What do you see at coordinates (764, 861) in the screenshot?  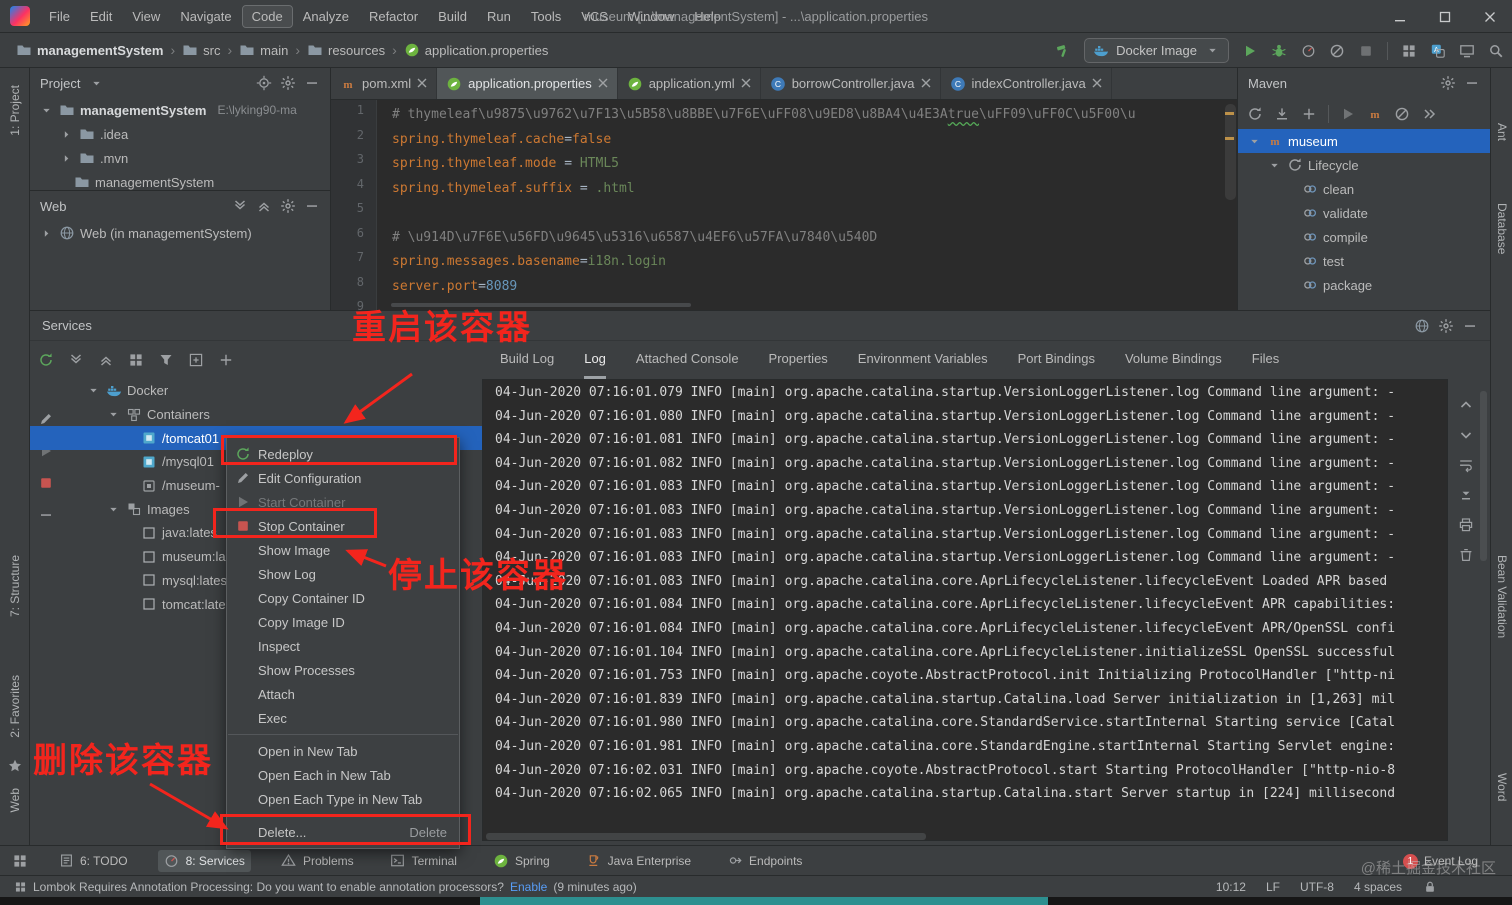 I see `tool-window-button-endpoints: Endpoints` at bounding box center [764, 861].